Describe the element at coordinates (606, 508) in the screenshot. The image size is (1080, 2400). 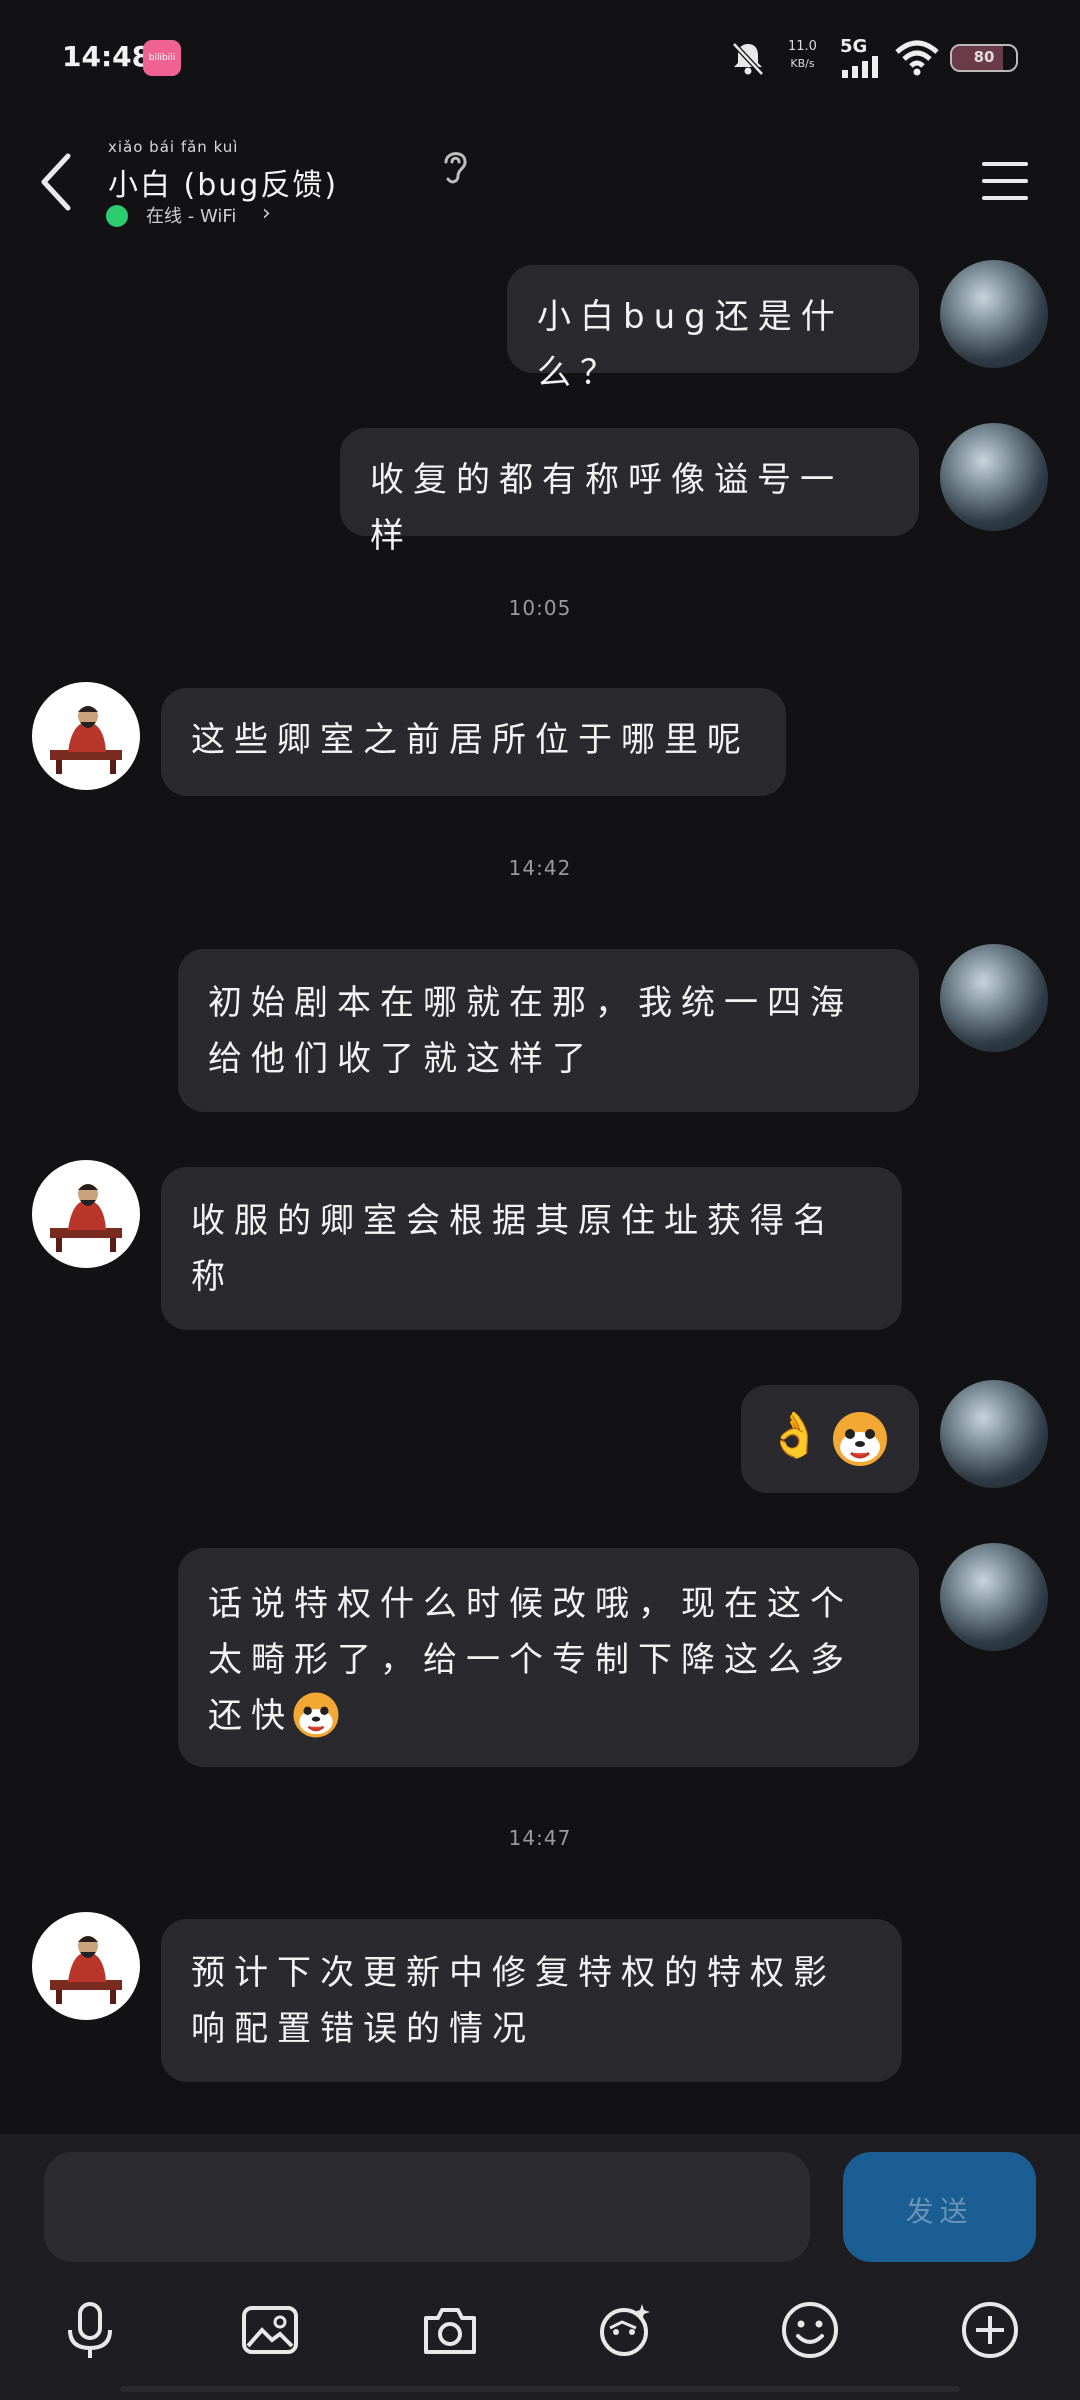
I see `message-text: 收复的都有称呼像谥号一样` at that location.